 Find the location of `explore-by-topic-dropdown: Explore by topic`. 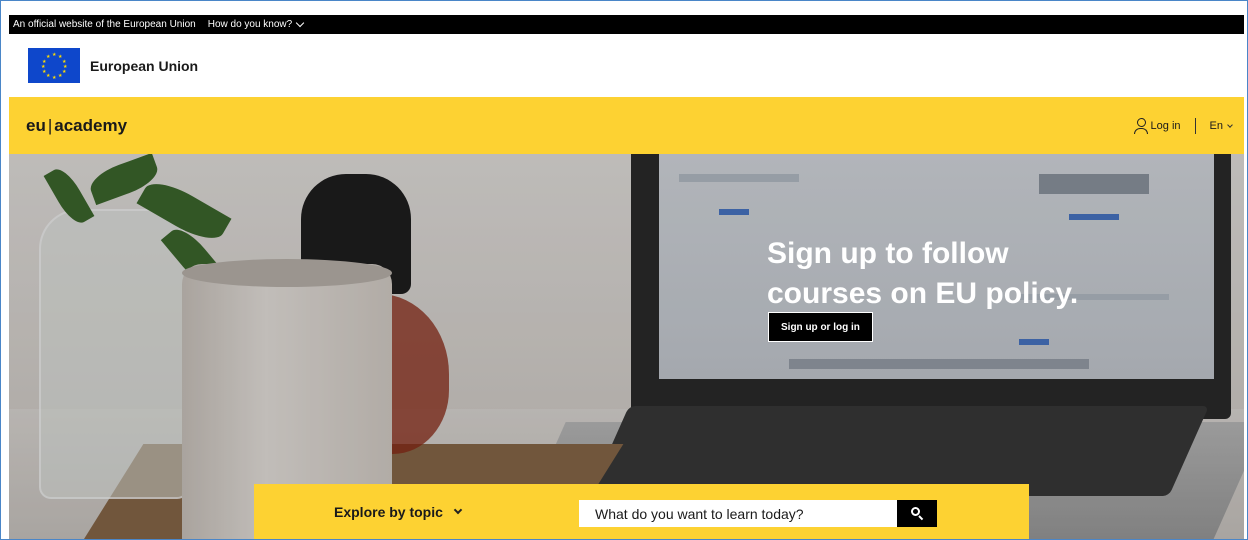

explore-by-topic-dropdown: Explore by topic is located at coordinates (398, 512).